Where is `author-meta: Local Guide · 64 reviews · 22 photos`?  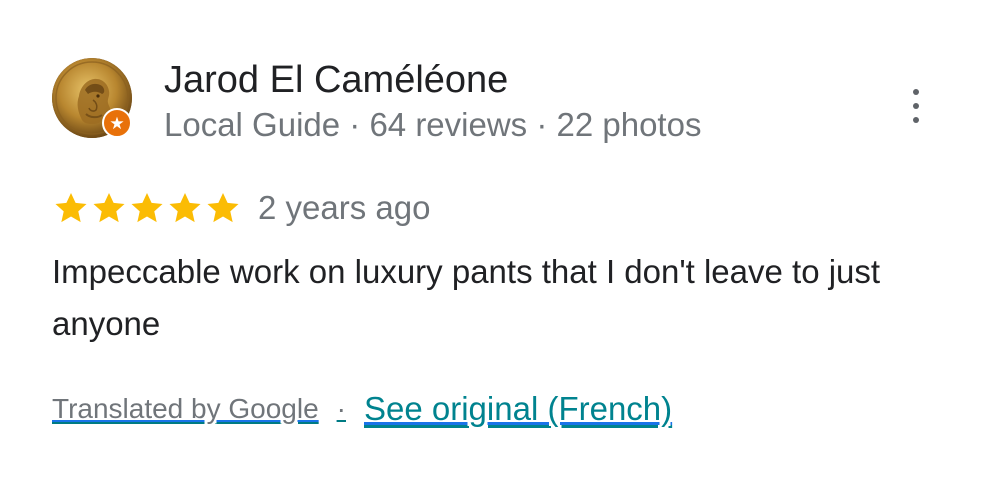 author-meta: Local Guide · 64 reviews · 22 photos is located at coordinates (432, 125).